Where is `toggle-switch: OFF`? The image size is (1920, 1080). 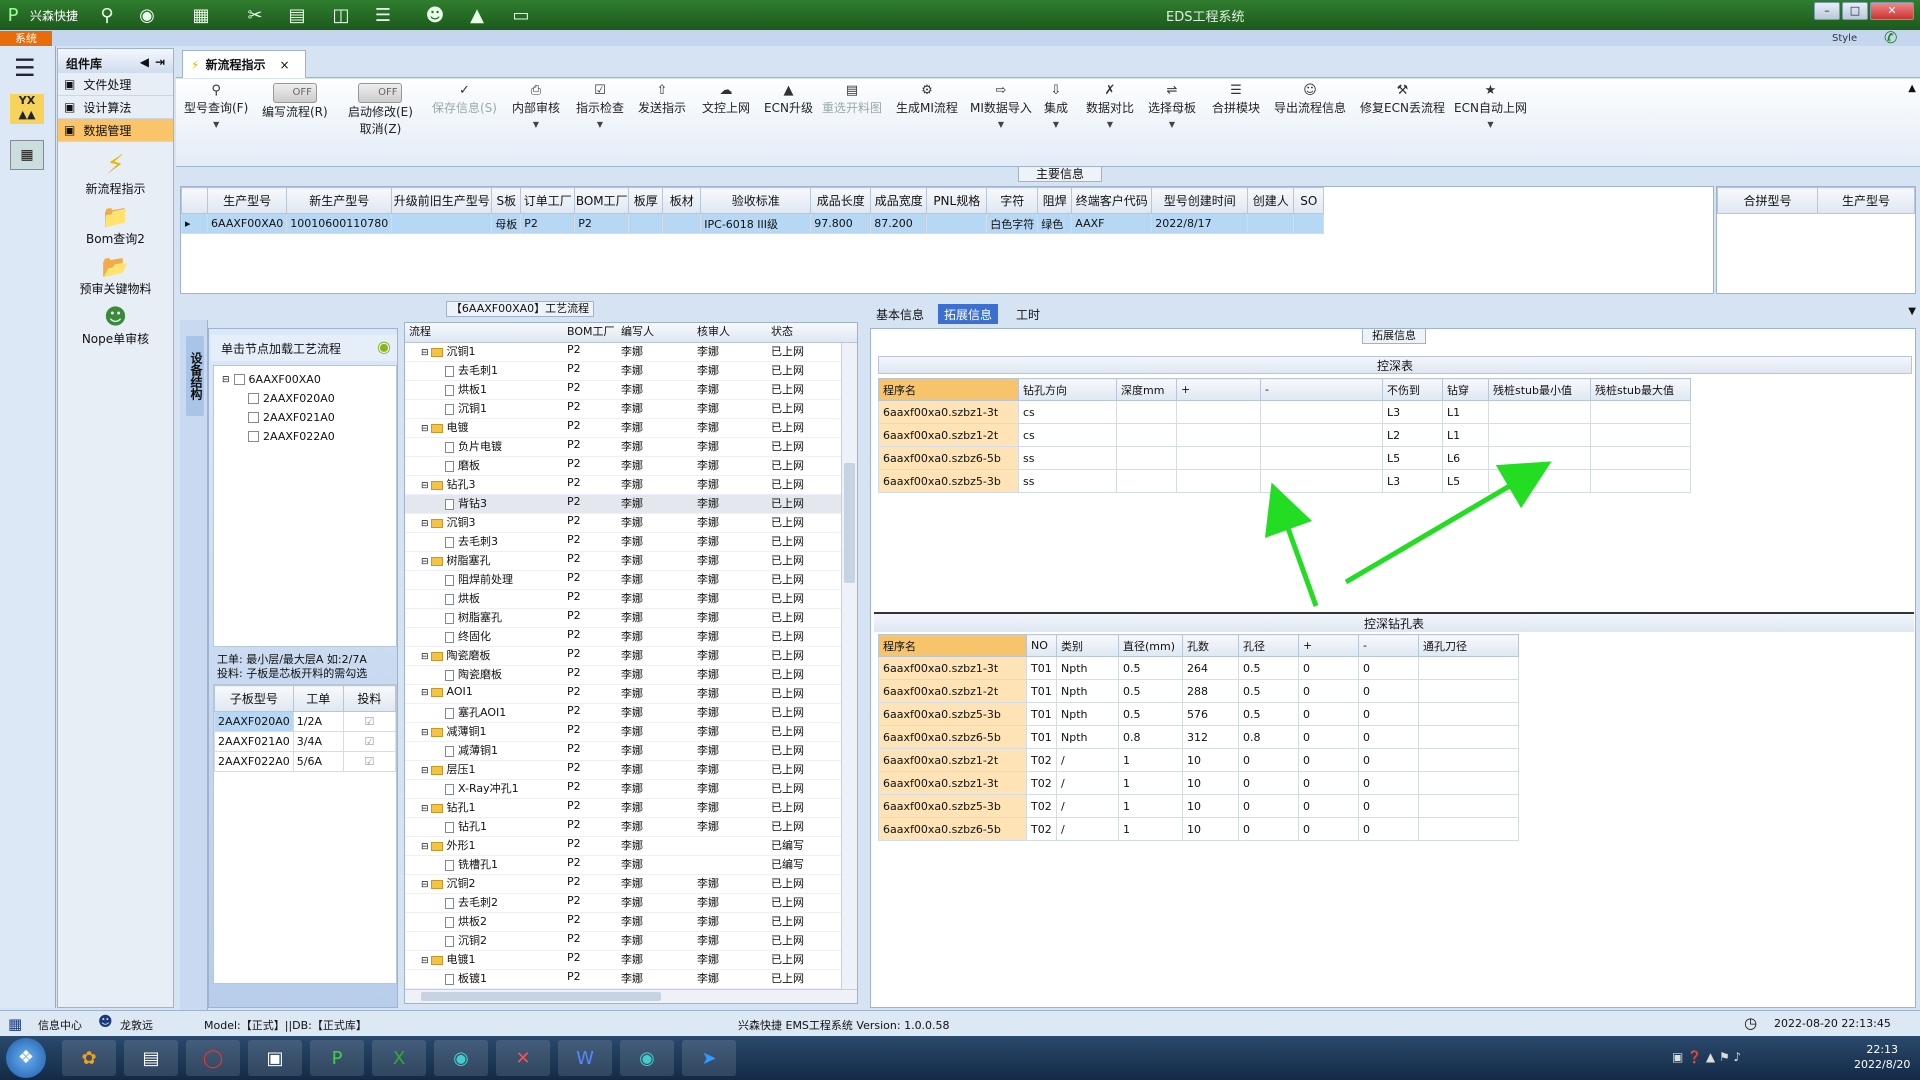 toggle-switch: OFF is located at coordinates (380, 93).